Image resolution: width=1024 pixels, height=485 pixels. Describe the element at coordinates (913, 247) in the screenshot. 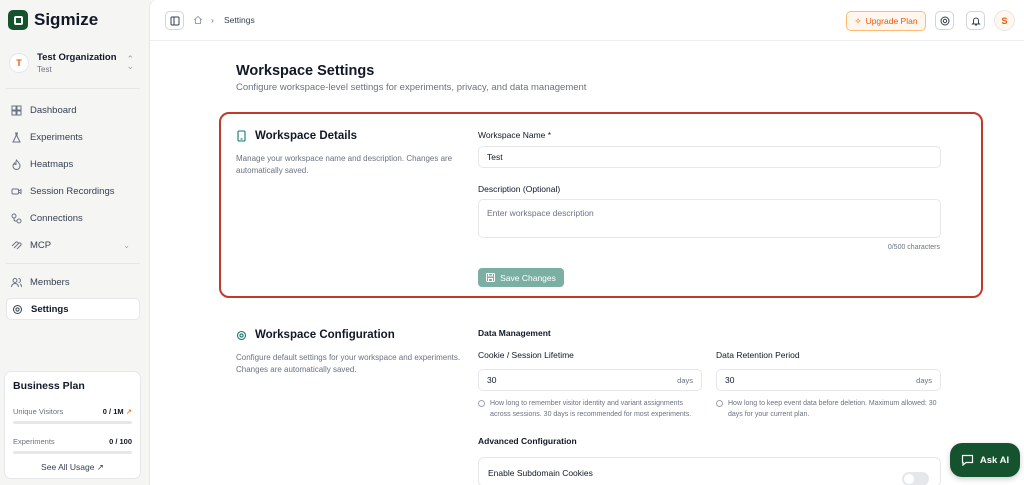

I see `char-counter: 0/500 characters` at that location.